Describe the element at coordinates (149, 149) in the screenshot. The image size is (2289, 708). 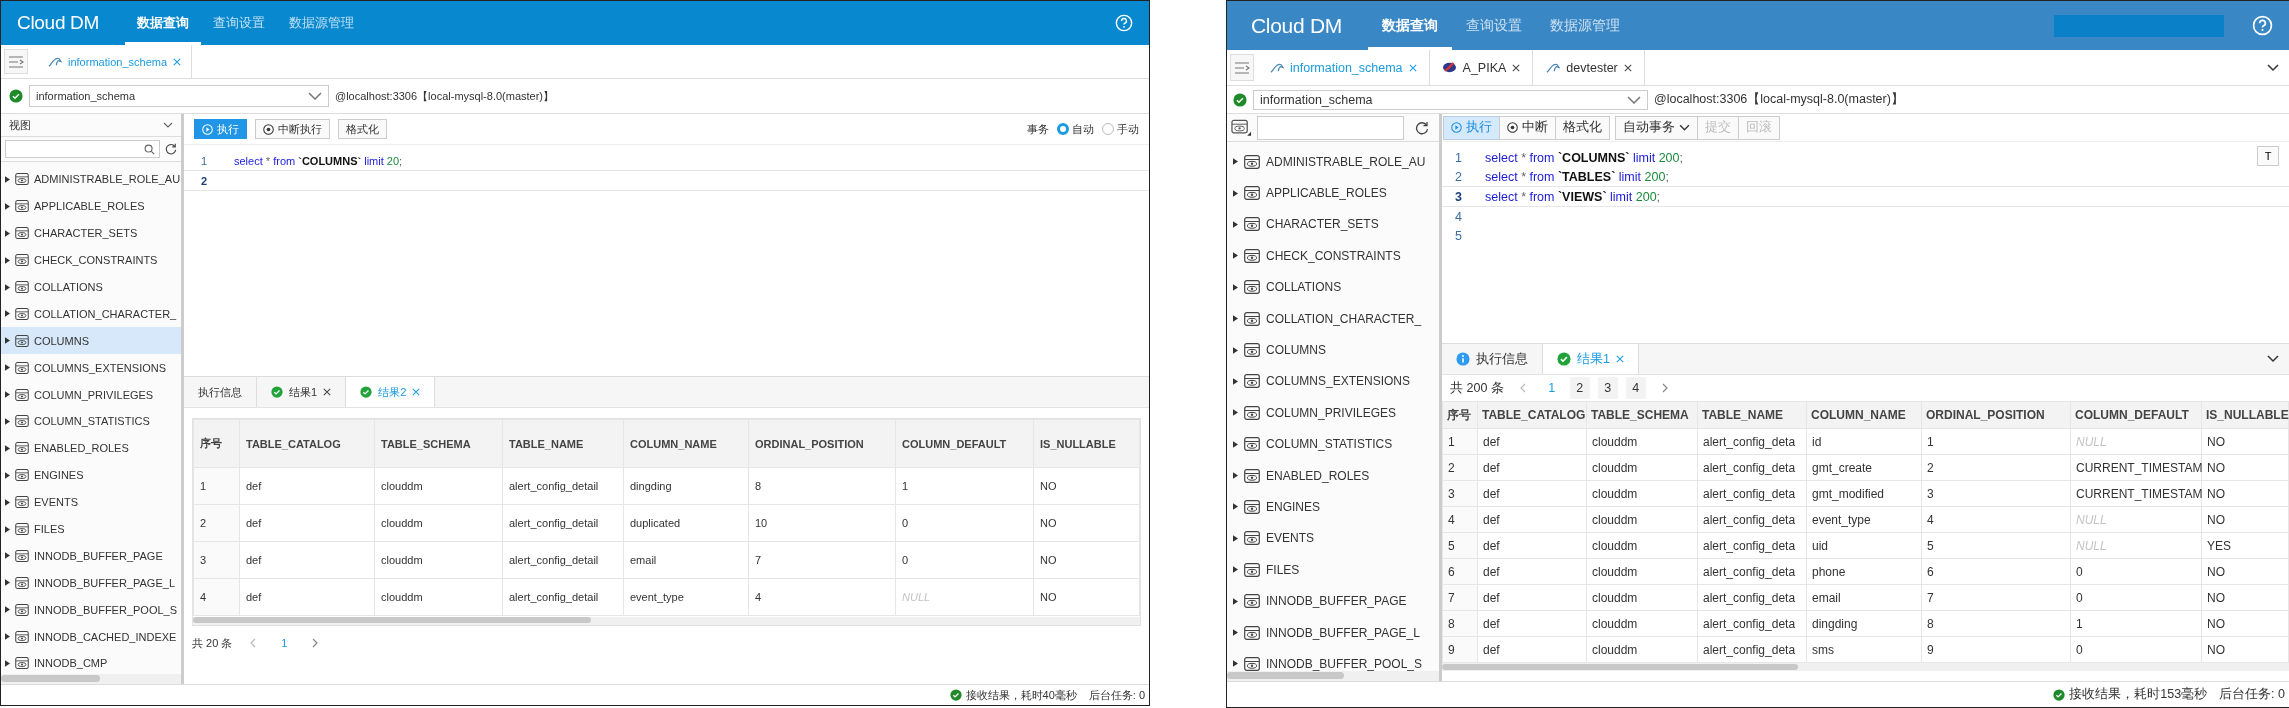
I see `search-icon` at that location.